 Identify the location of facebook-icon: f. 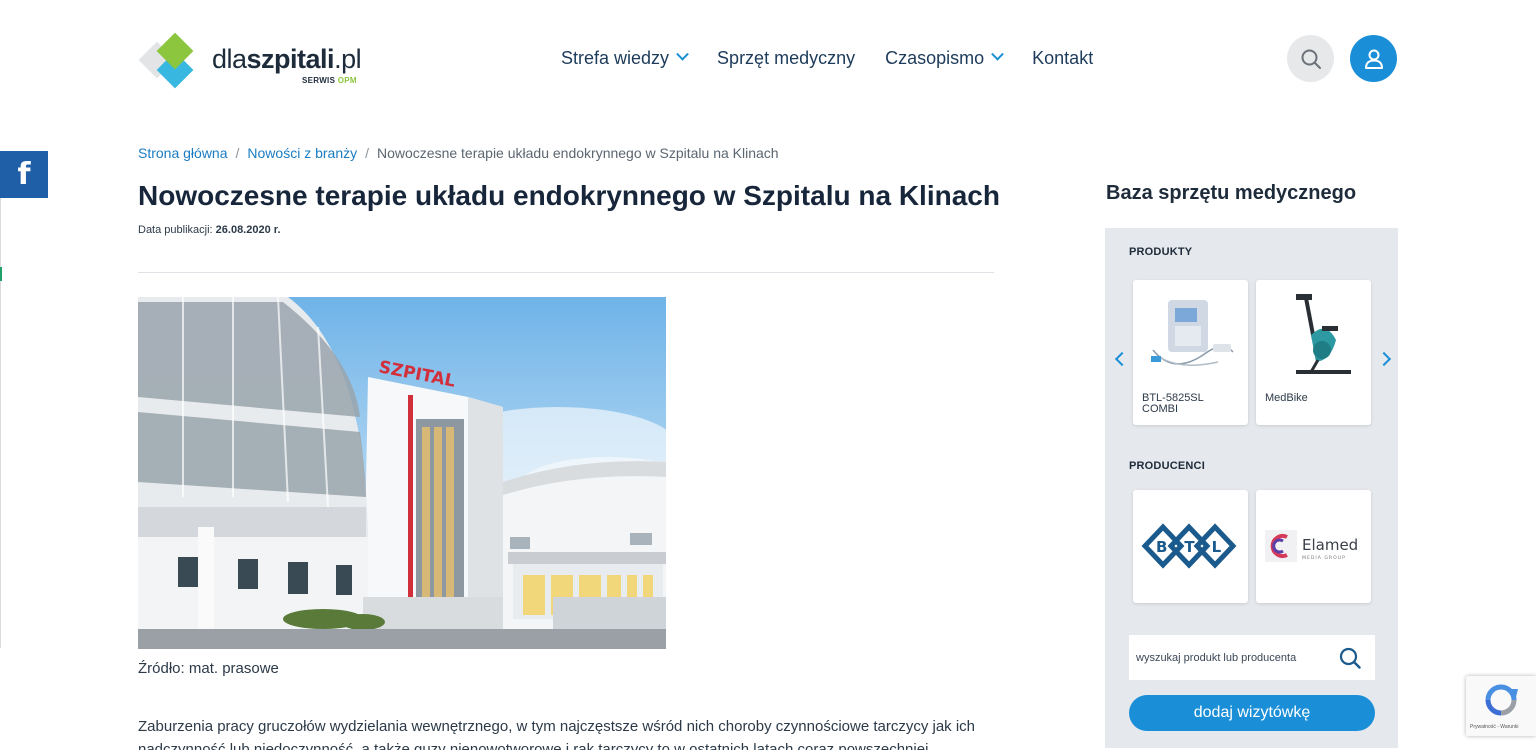
(24, 174).